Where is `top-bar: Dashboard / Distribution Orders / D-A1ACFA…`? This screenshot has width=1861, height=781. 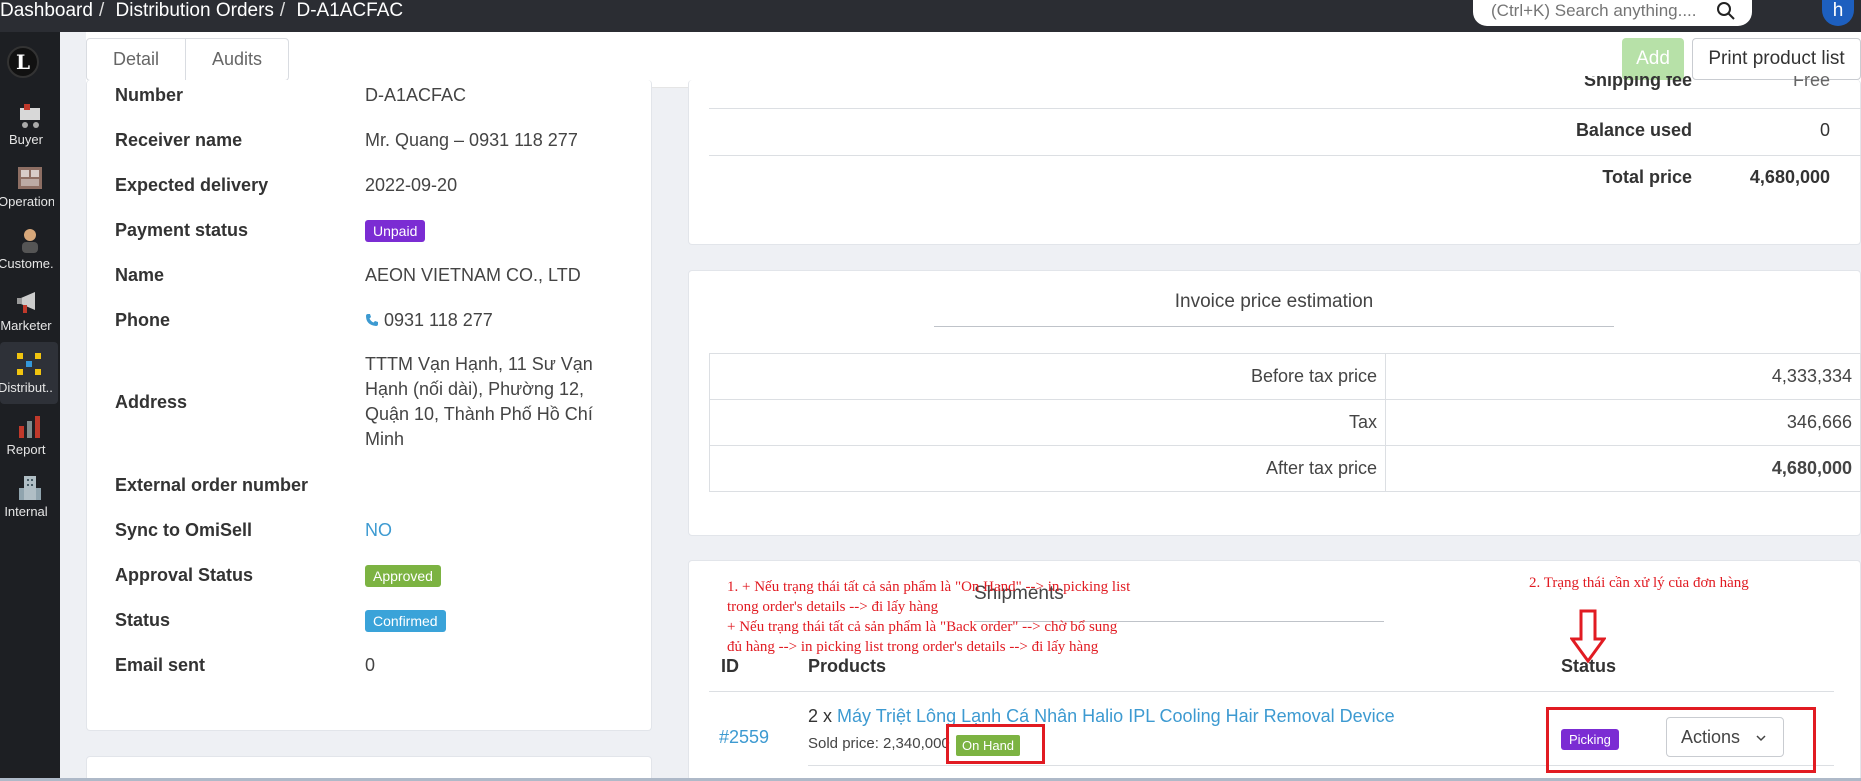
top-bar: Dashboard / Distribution Orders / D-A1ACFA… is located at coordinates (930, 16).